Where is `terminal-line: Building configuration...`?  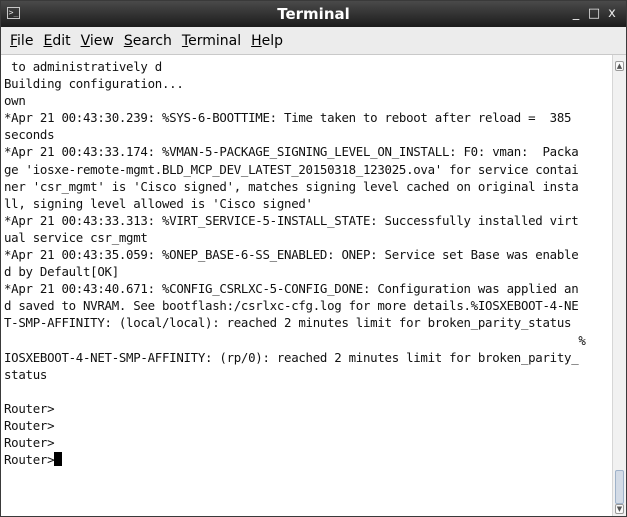
terminal-line: Building configuration... is located at coordinates (94, 84).